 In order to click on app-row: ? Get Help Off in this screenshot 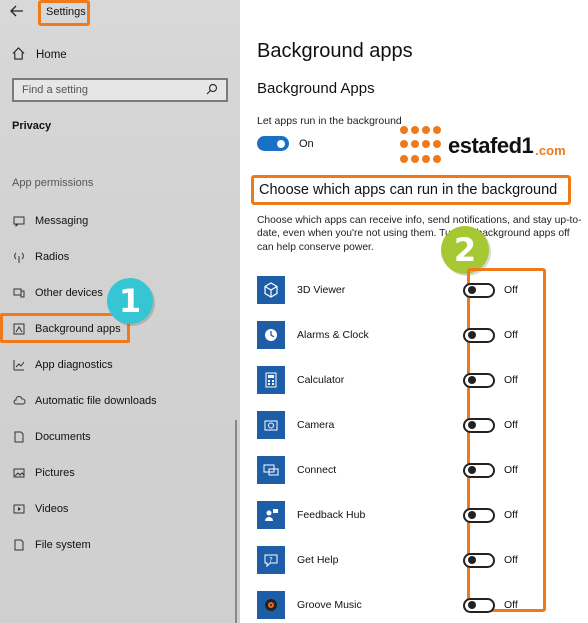, I will do `click(417, 560)`.